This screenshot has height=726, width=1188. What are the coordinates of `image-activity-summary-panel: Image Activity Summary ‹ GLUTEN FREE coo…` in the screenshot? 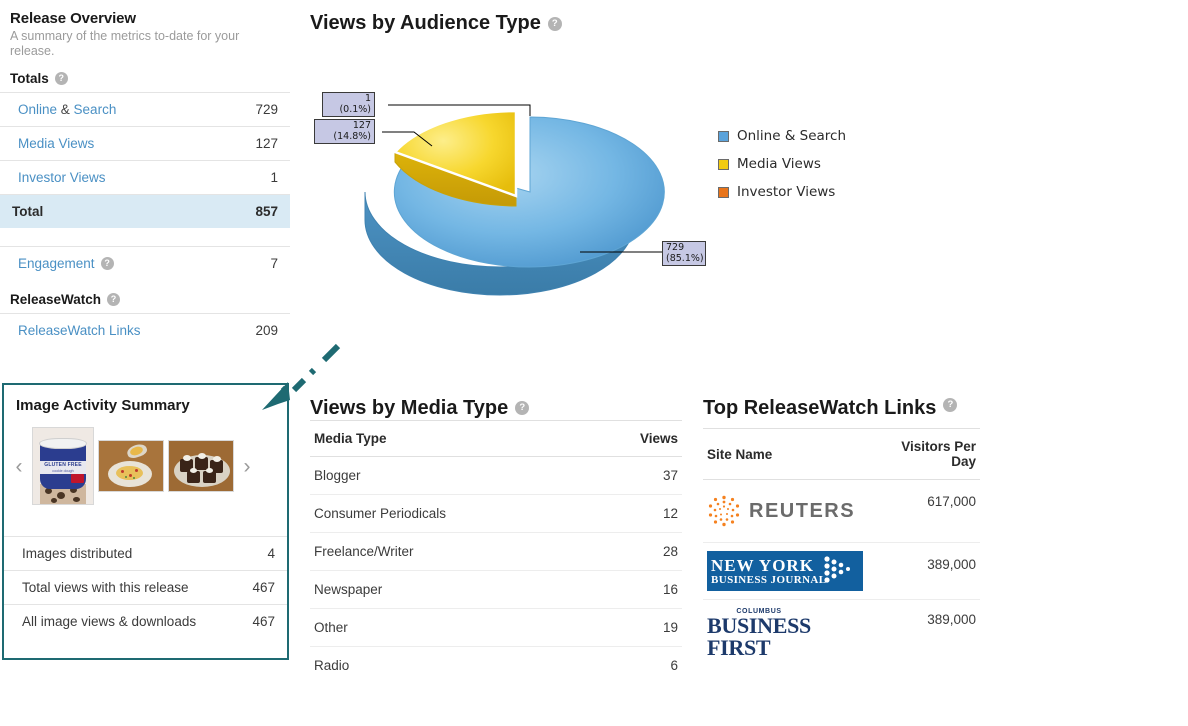 It's located at (145, 521).